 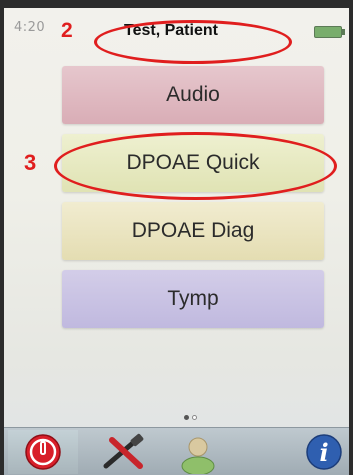 I want to click on tymp-button: Tymp, so click(x=193, y=299).